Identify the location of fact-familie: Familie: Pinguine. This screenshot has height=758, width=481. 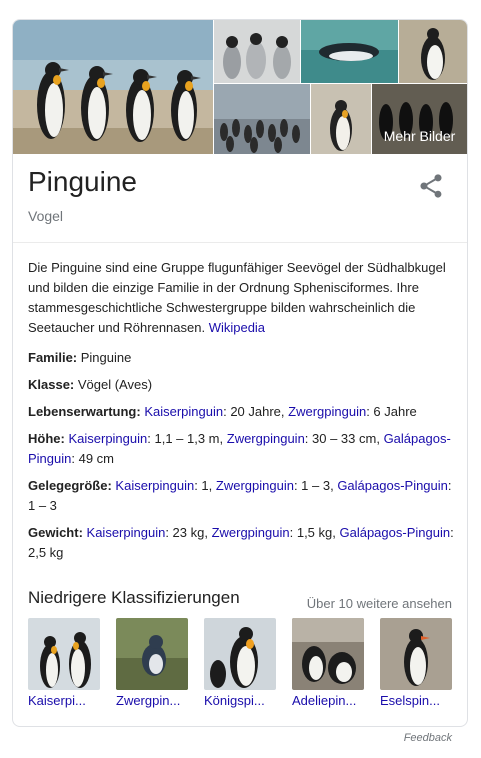
(241, 358).